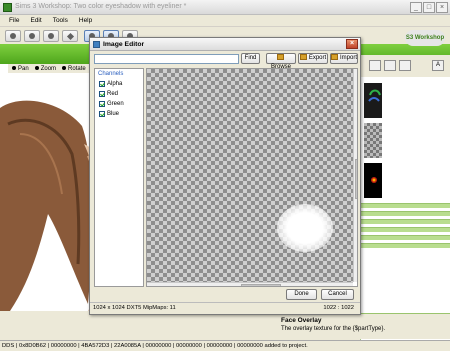  Describe the element at coordinates (301, 294) in the screenshot. I see `done-button: Done` at that location.